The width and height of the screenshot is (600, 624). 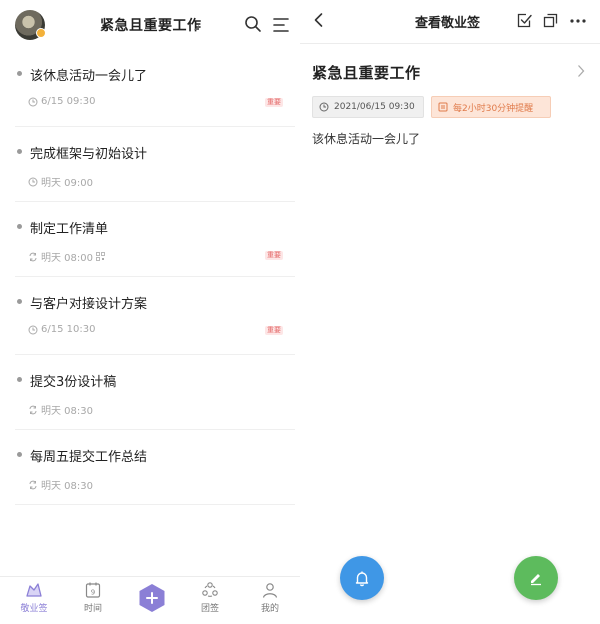 I want to click on detail-header: 查看敬业签, so click(x=450, y=22).